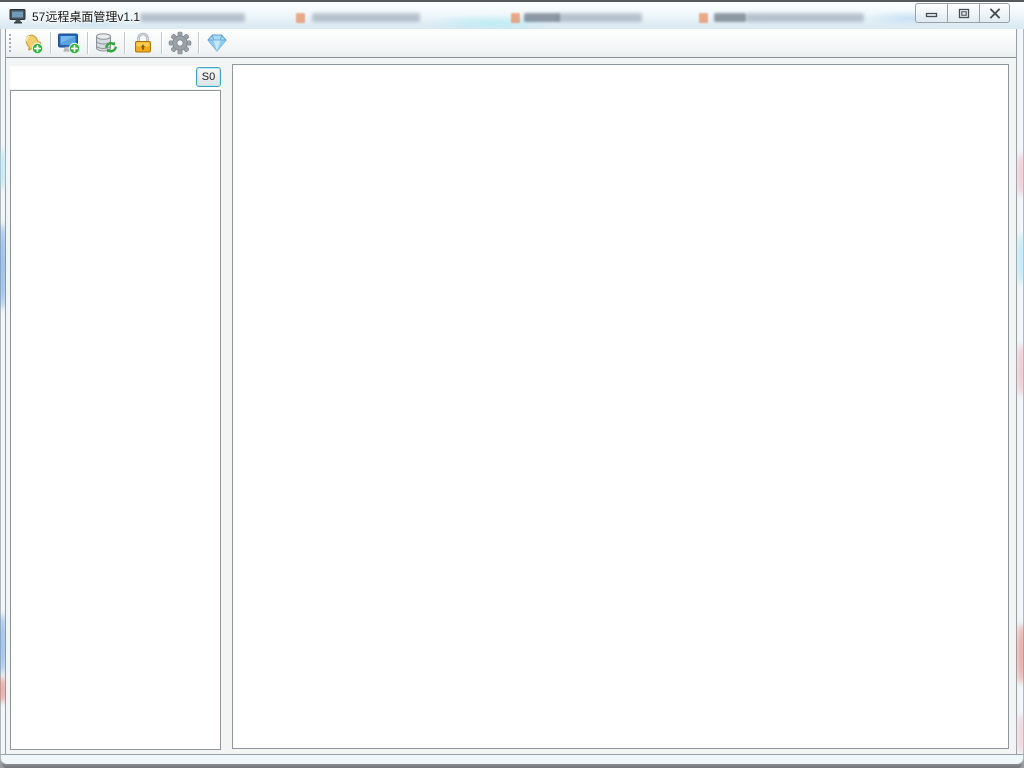 This screenshot has width=1024, height=768. I want to click on lock-button, so click(143, 43).